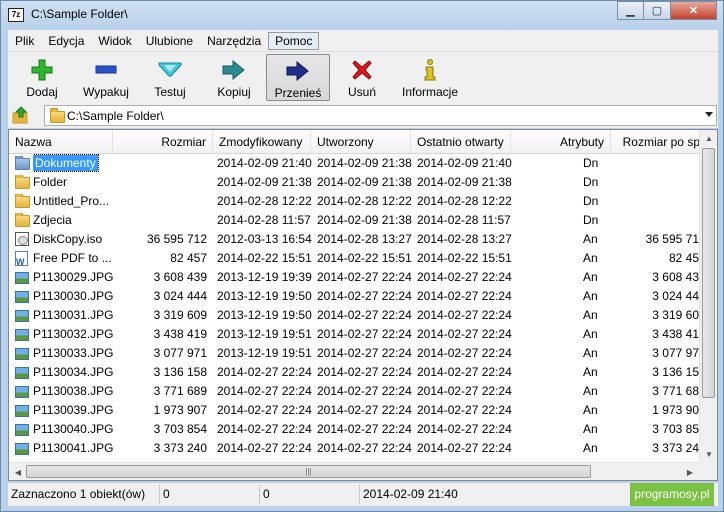  Describe the element at coordinates (591, 201) in the screenshot. I see `file-attributes: Dn` at that location.